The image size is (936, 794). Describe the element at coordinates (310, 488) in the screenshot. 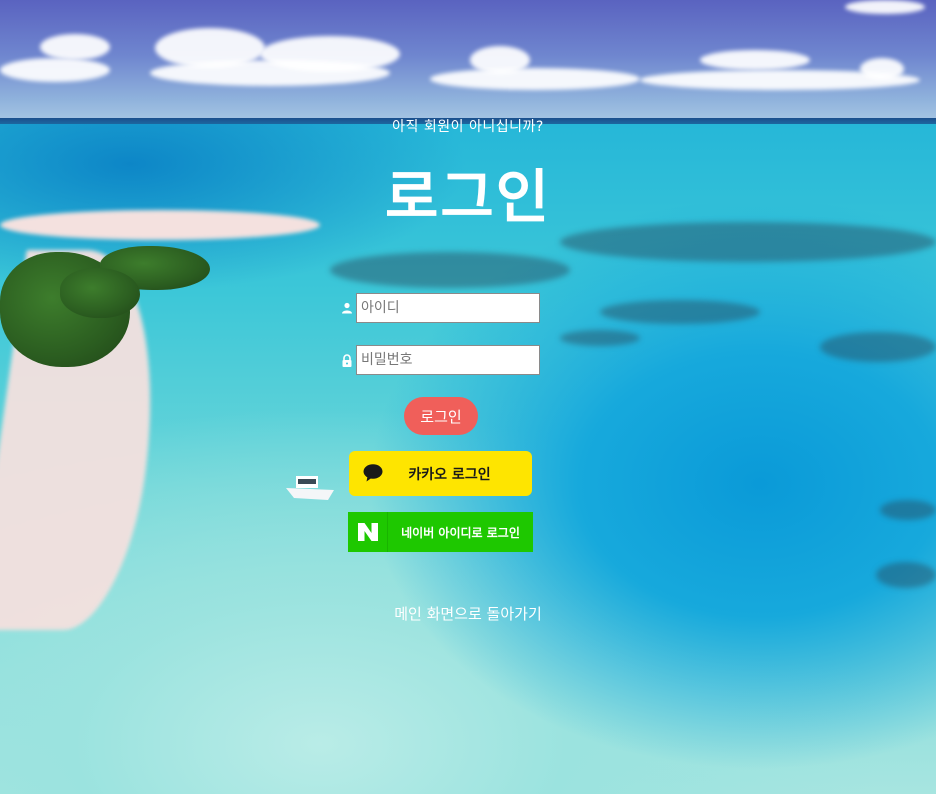

I see `boat-icon` at that location.